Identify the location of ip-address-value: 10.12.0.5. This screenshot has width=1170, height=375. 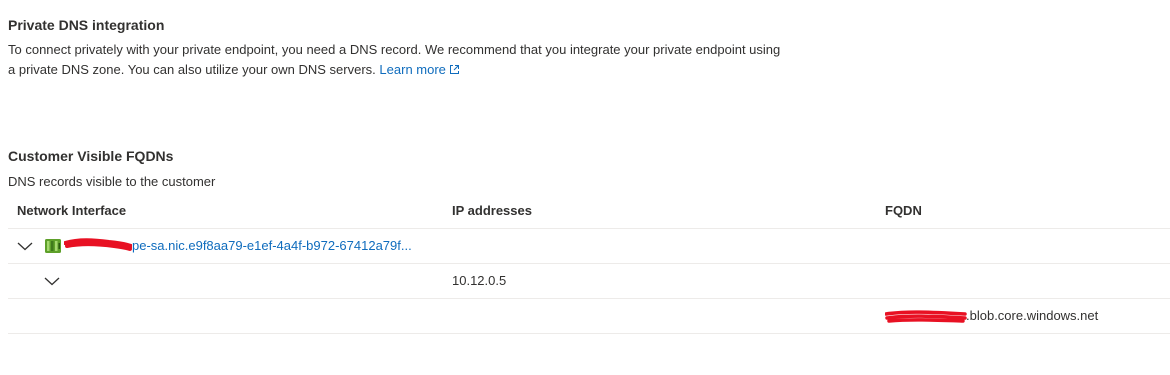
(479, 280).